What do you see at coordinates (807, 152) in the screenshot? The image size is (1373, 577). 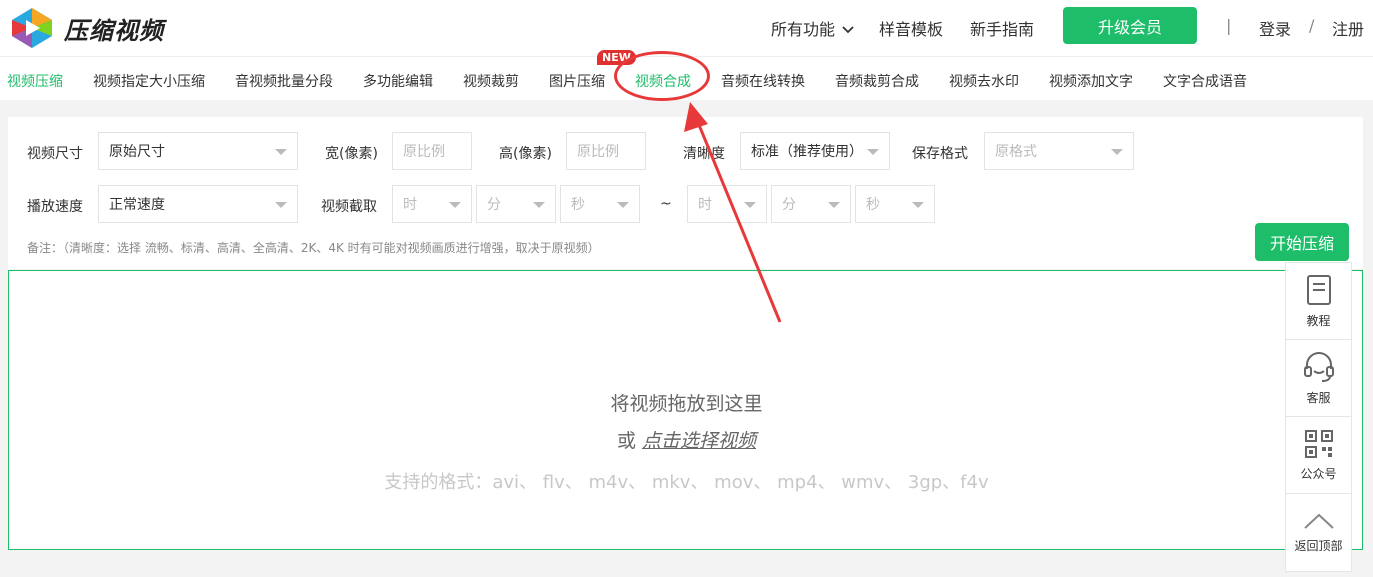 I see `clarity-value: 标准（推荐使用）` at bounding box center [807, 152].